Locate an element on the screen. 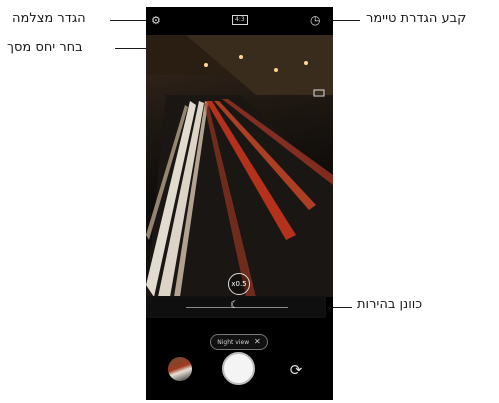 The height and width of the screenshot is (403, 499). close-icon: ✕ is located at coordinates (257, 341).